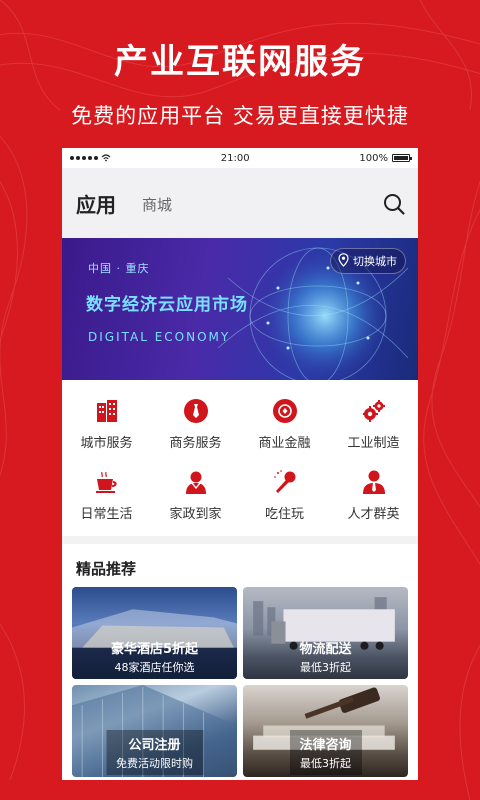 The image size is (480, 800). What do you see at coordinates (235, 158) in the screenshot?
I see `status-time: 21:00` at bounding box center [235, 158].